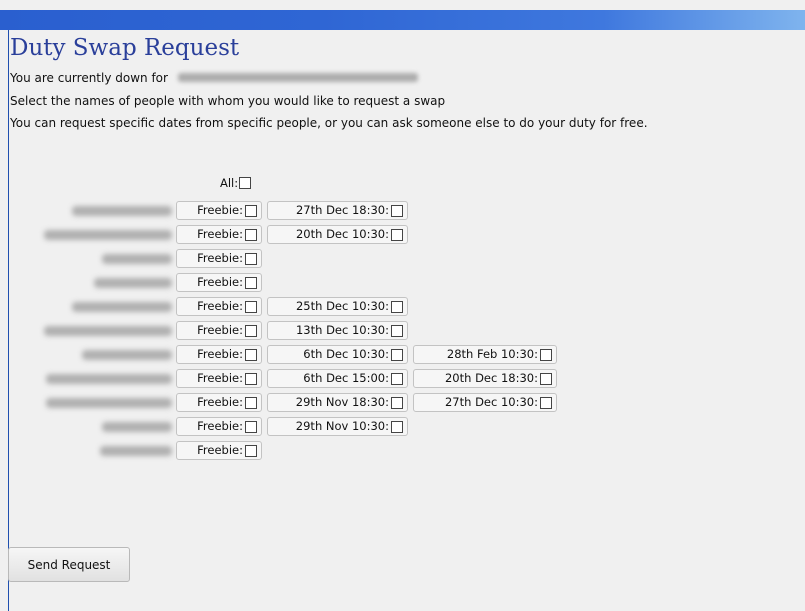 The image size is (805, 611). I want to click on date-option: 28th Feb 10:30:, so click(485, 354).